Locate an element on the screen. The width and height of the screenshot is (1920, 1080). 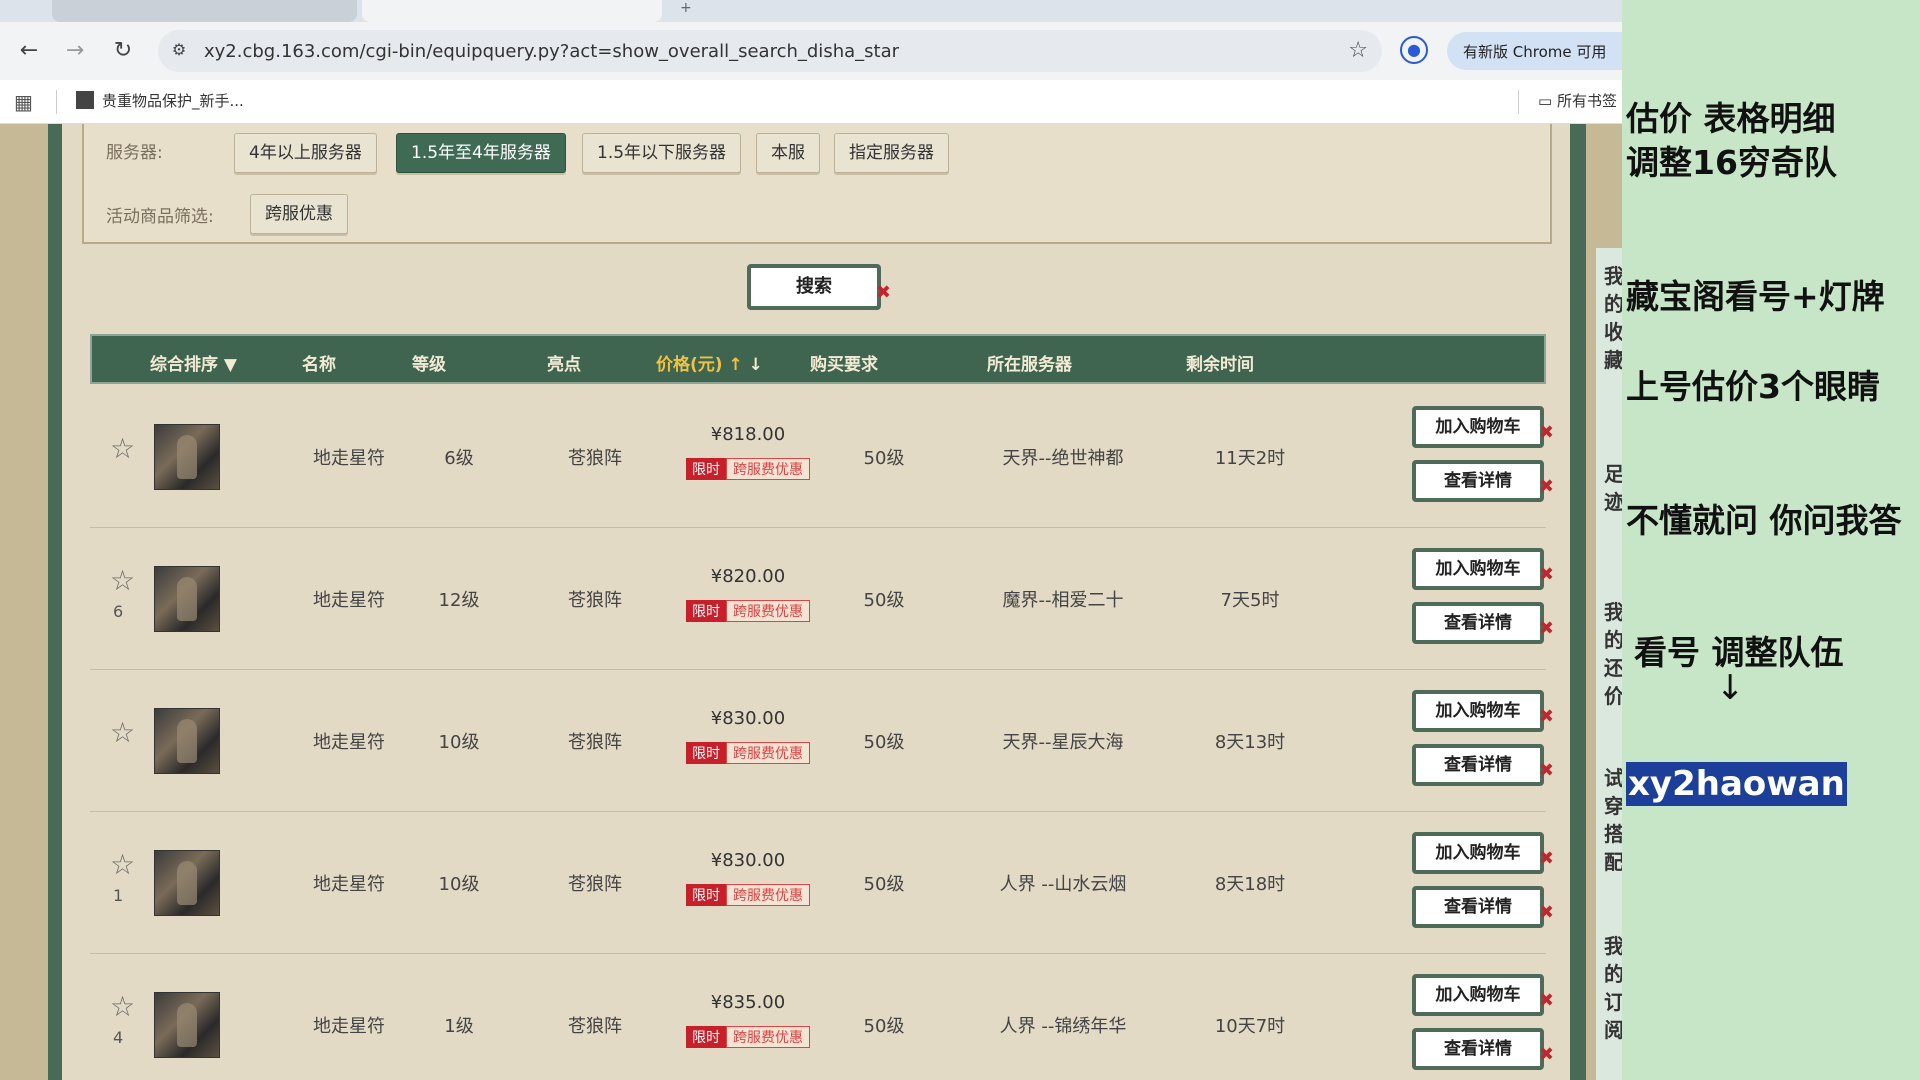
new-tab-icon: + is located at coordinates (686, 8).